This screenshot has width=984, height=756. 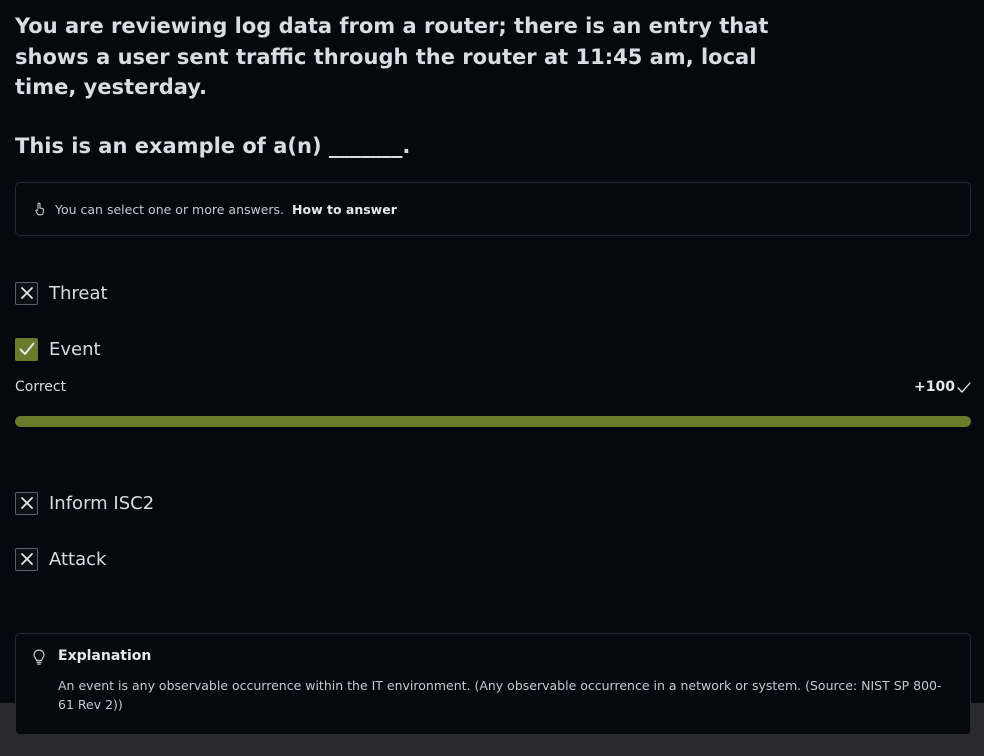 I want to click on option-label: Threat, so click(x=78, y=293).